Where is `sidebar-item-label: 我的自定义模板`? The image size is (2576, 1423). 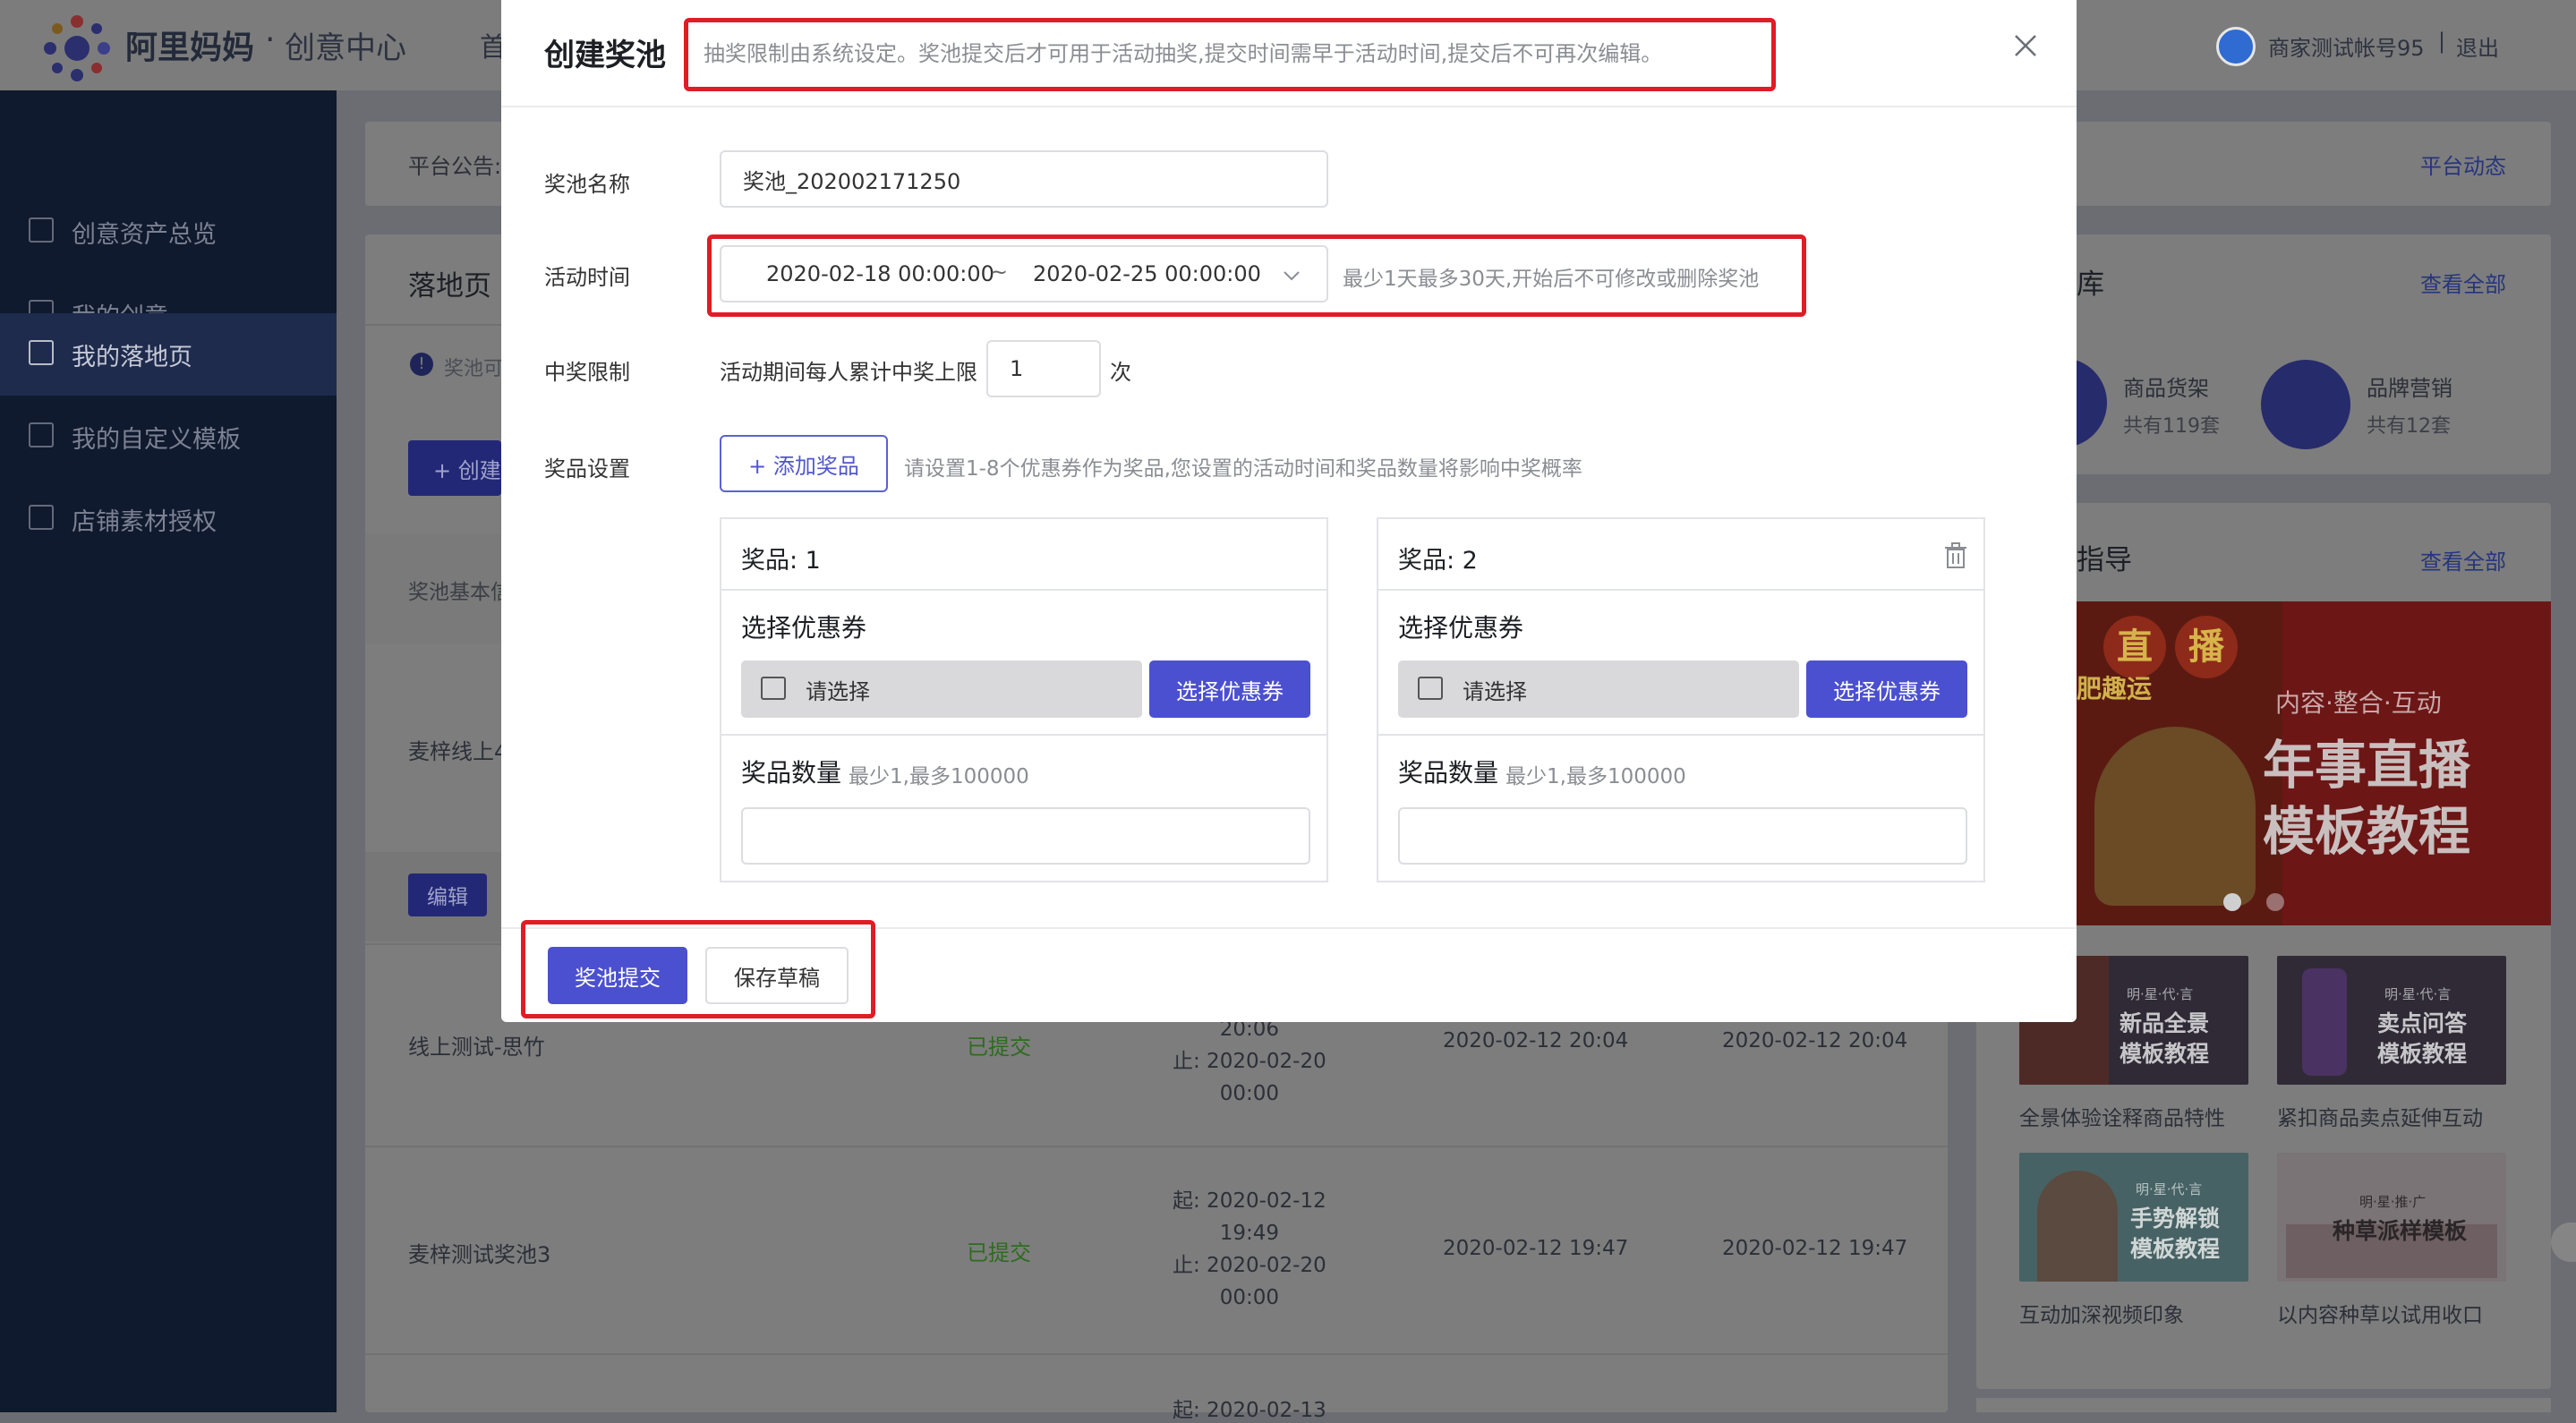 sidebar-item-label: 我的自定义模板 is located at coordinates (156, 439).